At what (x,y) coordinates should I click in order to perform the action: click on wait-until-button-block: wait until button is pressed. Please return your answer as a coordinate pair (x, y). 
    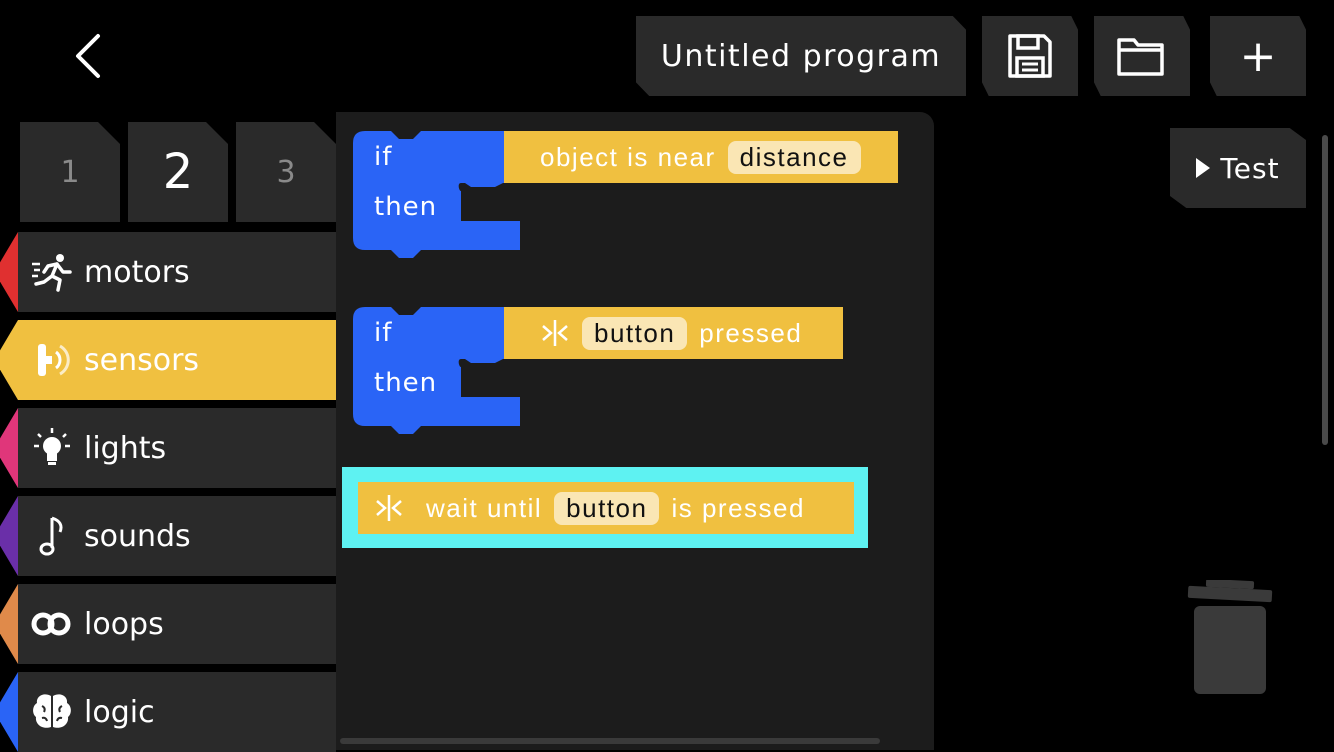
    Looking at the image, I should click on (606, 508).